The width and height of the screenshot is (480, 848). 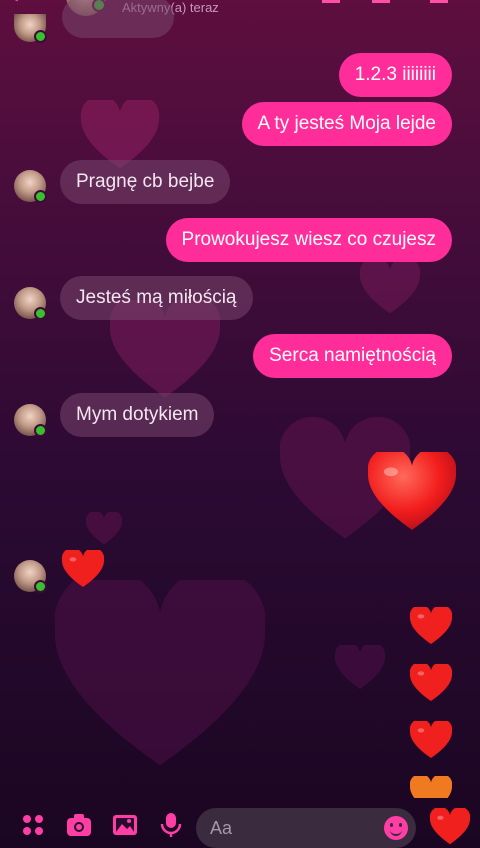 I want to click on message-bubble-incoming, so click(x=118, y=19).